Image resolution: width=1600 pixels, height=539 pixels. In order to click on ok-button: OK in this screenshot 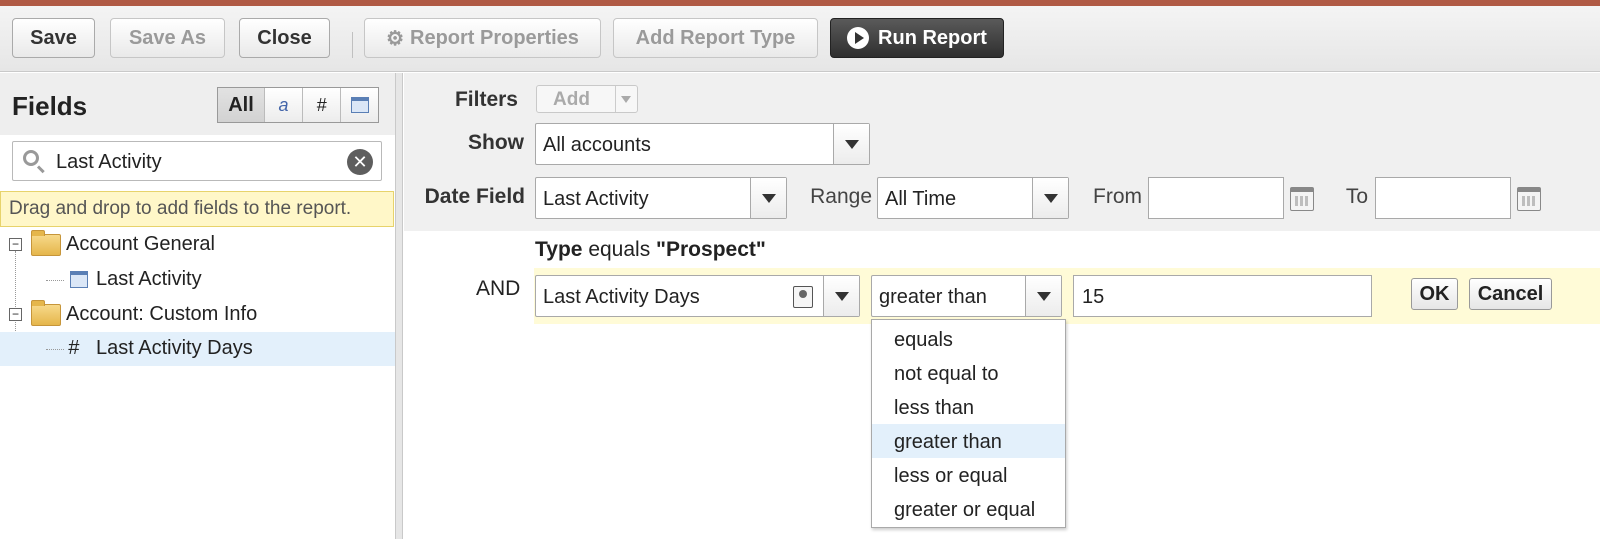, I will do `click(1434, 294)`.